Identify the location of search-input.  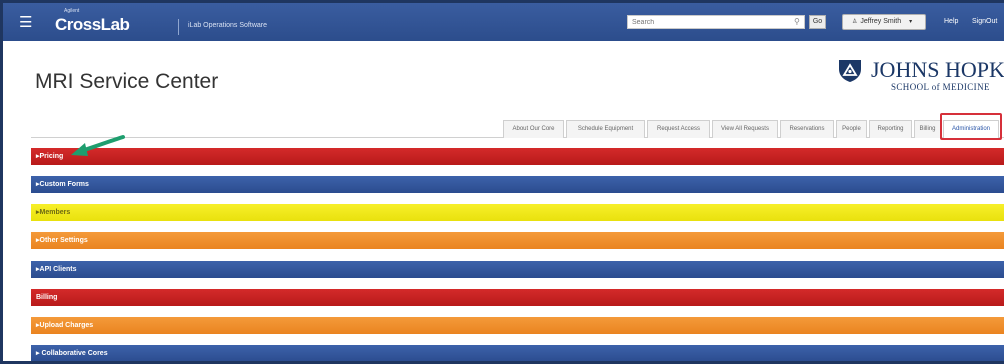
(716, 22).